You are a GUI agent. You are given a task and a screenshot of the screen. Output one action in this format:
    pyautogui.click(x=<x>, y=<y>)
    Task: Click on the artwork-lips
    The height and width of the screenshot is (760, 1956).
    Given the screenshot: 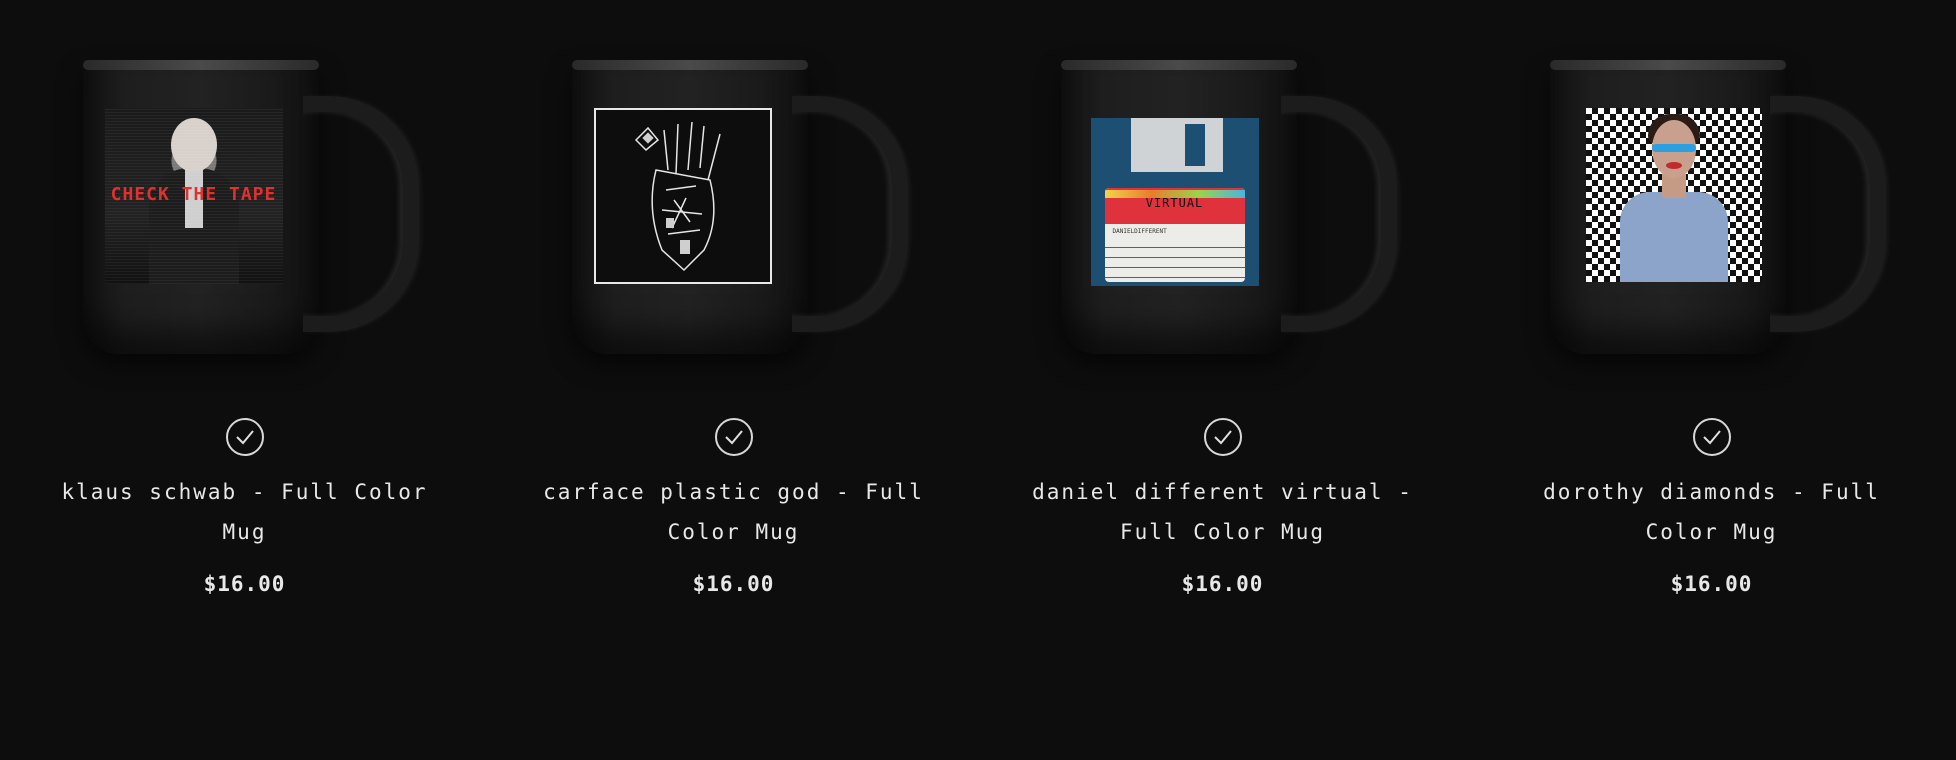 What is the action you would take?
    pyautogui.click(x=1673, y=165)
    